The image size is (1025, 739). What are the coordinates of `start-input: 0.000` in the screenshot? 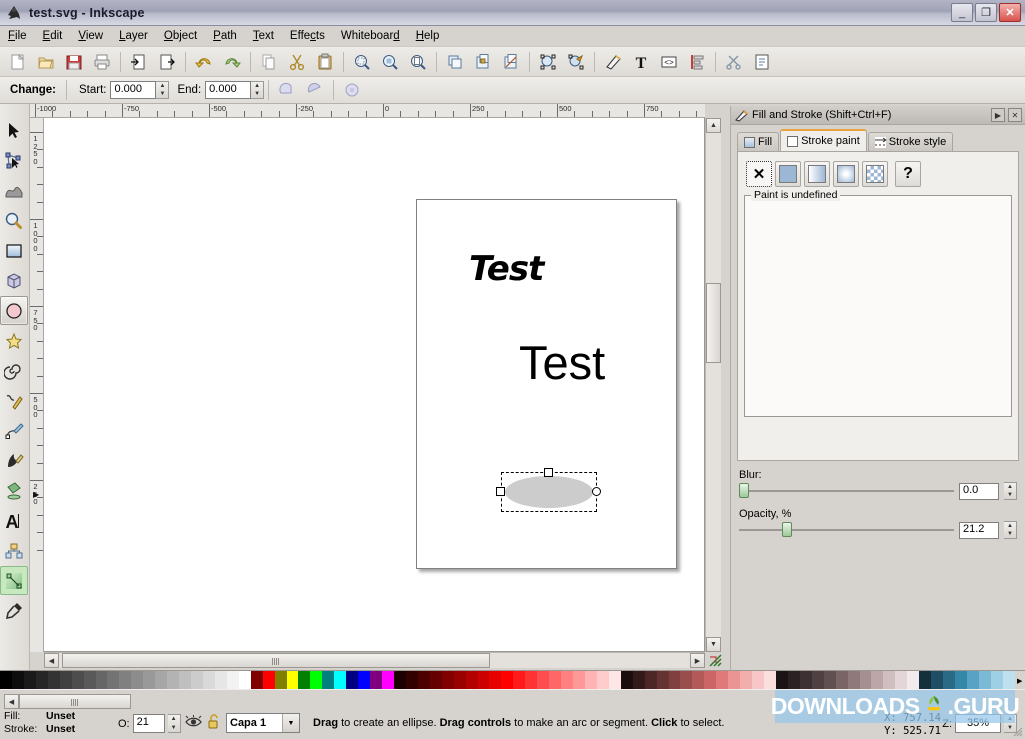 It's located at (133, 90).